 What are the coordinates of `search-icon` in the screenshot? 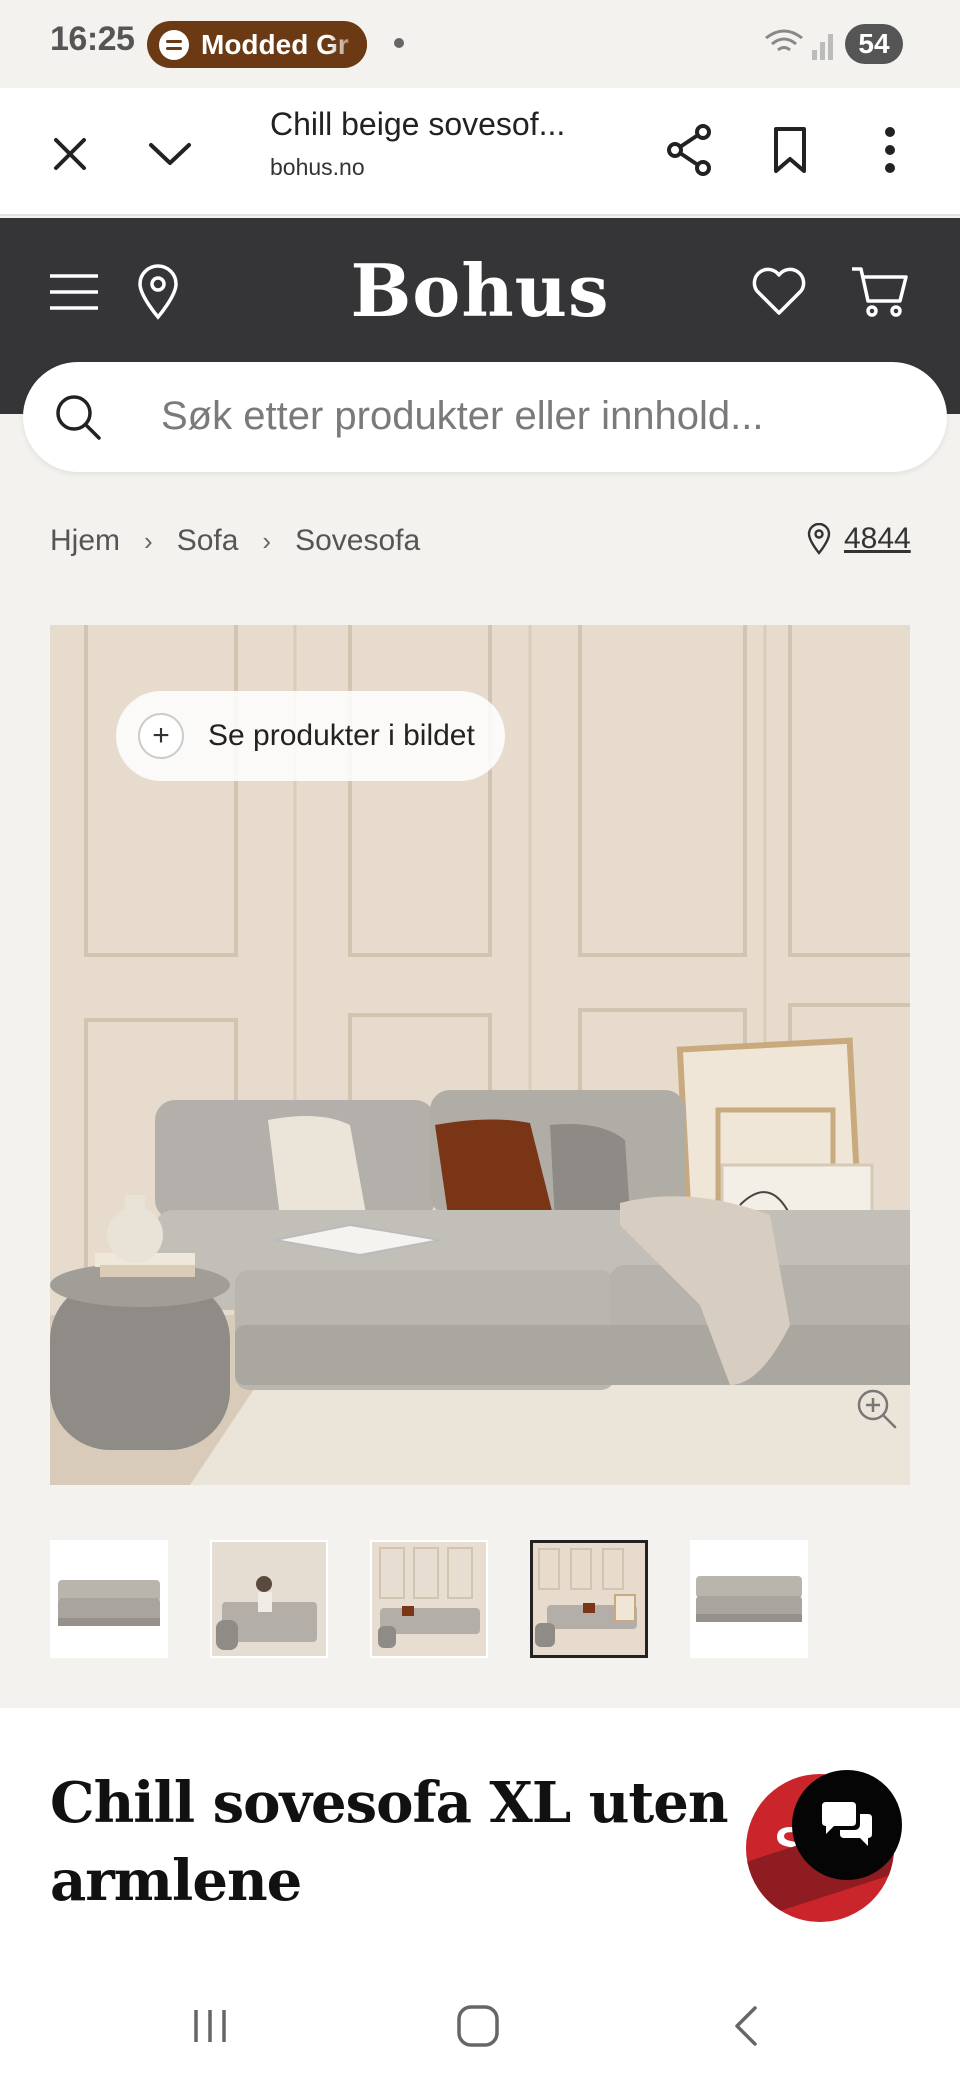 It's located at (78, 419).